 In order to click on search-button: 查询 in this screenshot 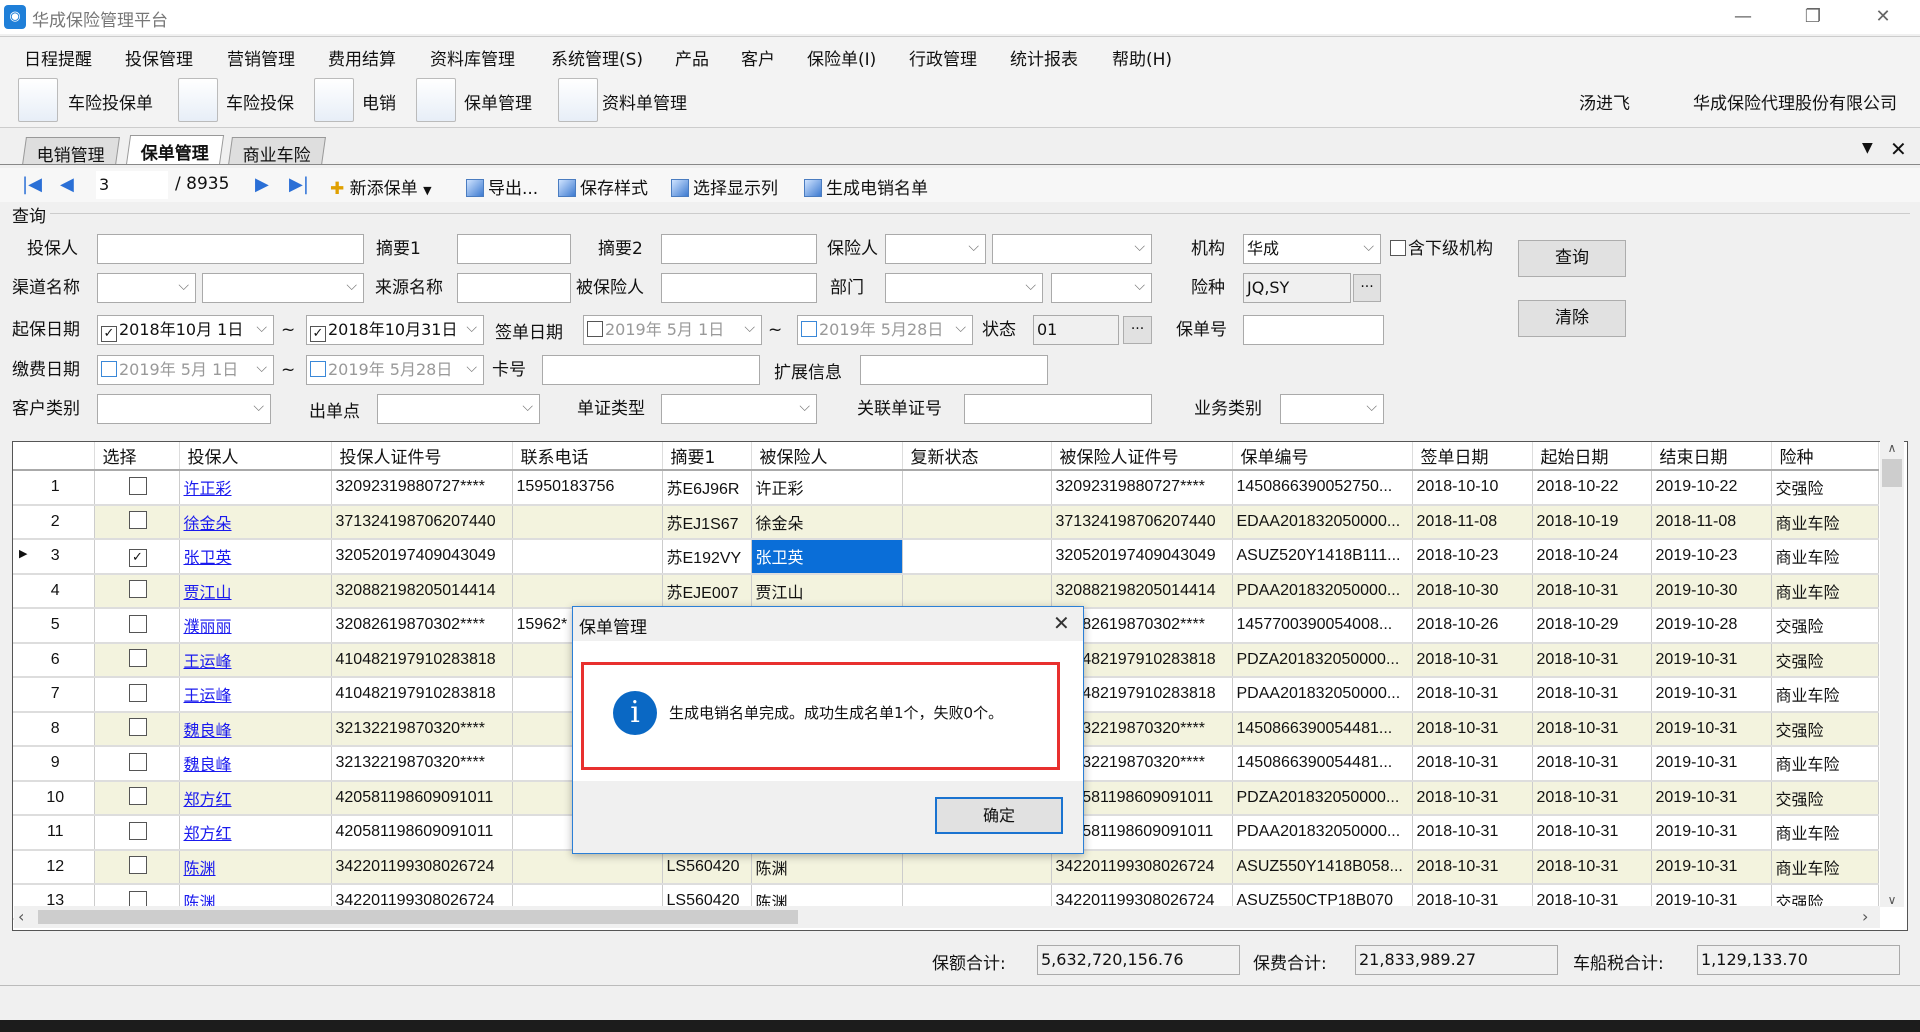, I will do `click(1572, 258)`.